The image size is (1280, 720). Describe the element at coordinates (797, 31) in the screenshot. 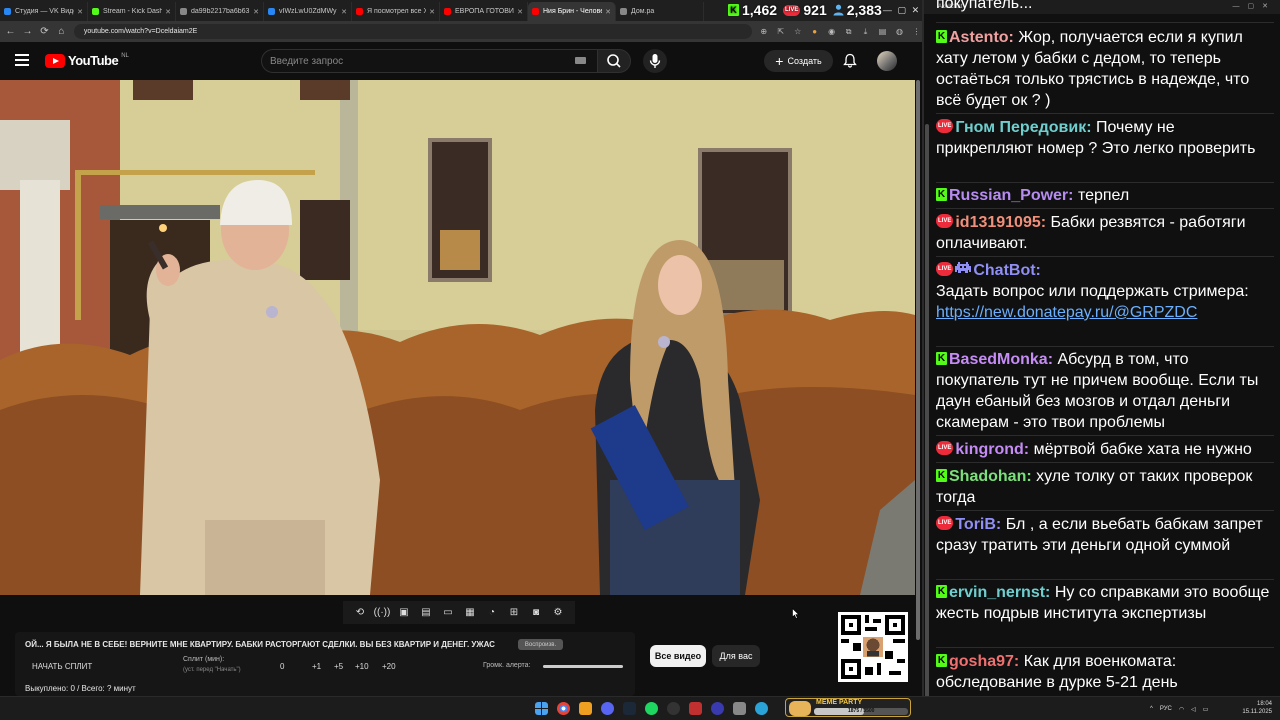

I see `bookmark-star-icon: ☆` at that location.